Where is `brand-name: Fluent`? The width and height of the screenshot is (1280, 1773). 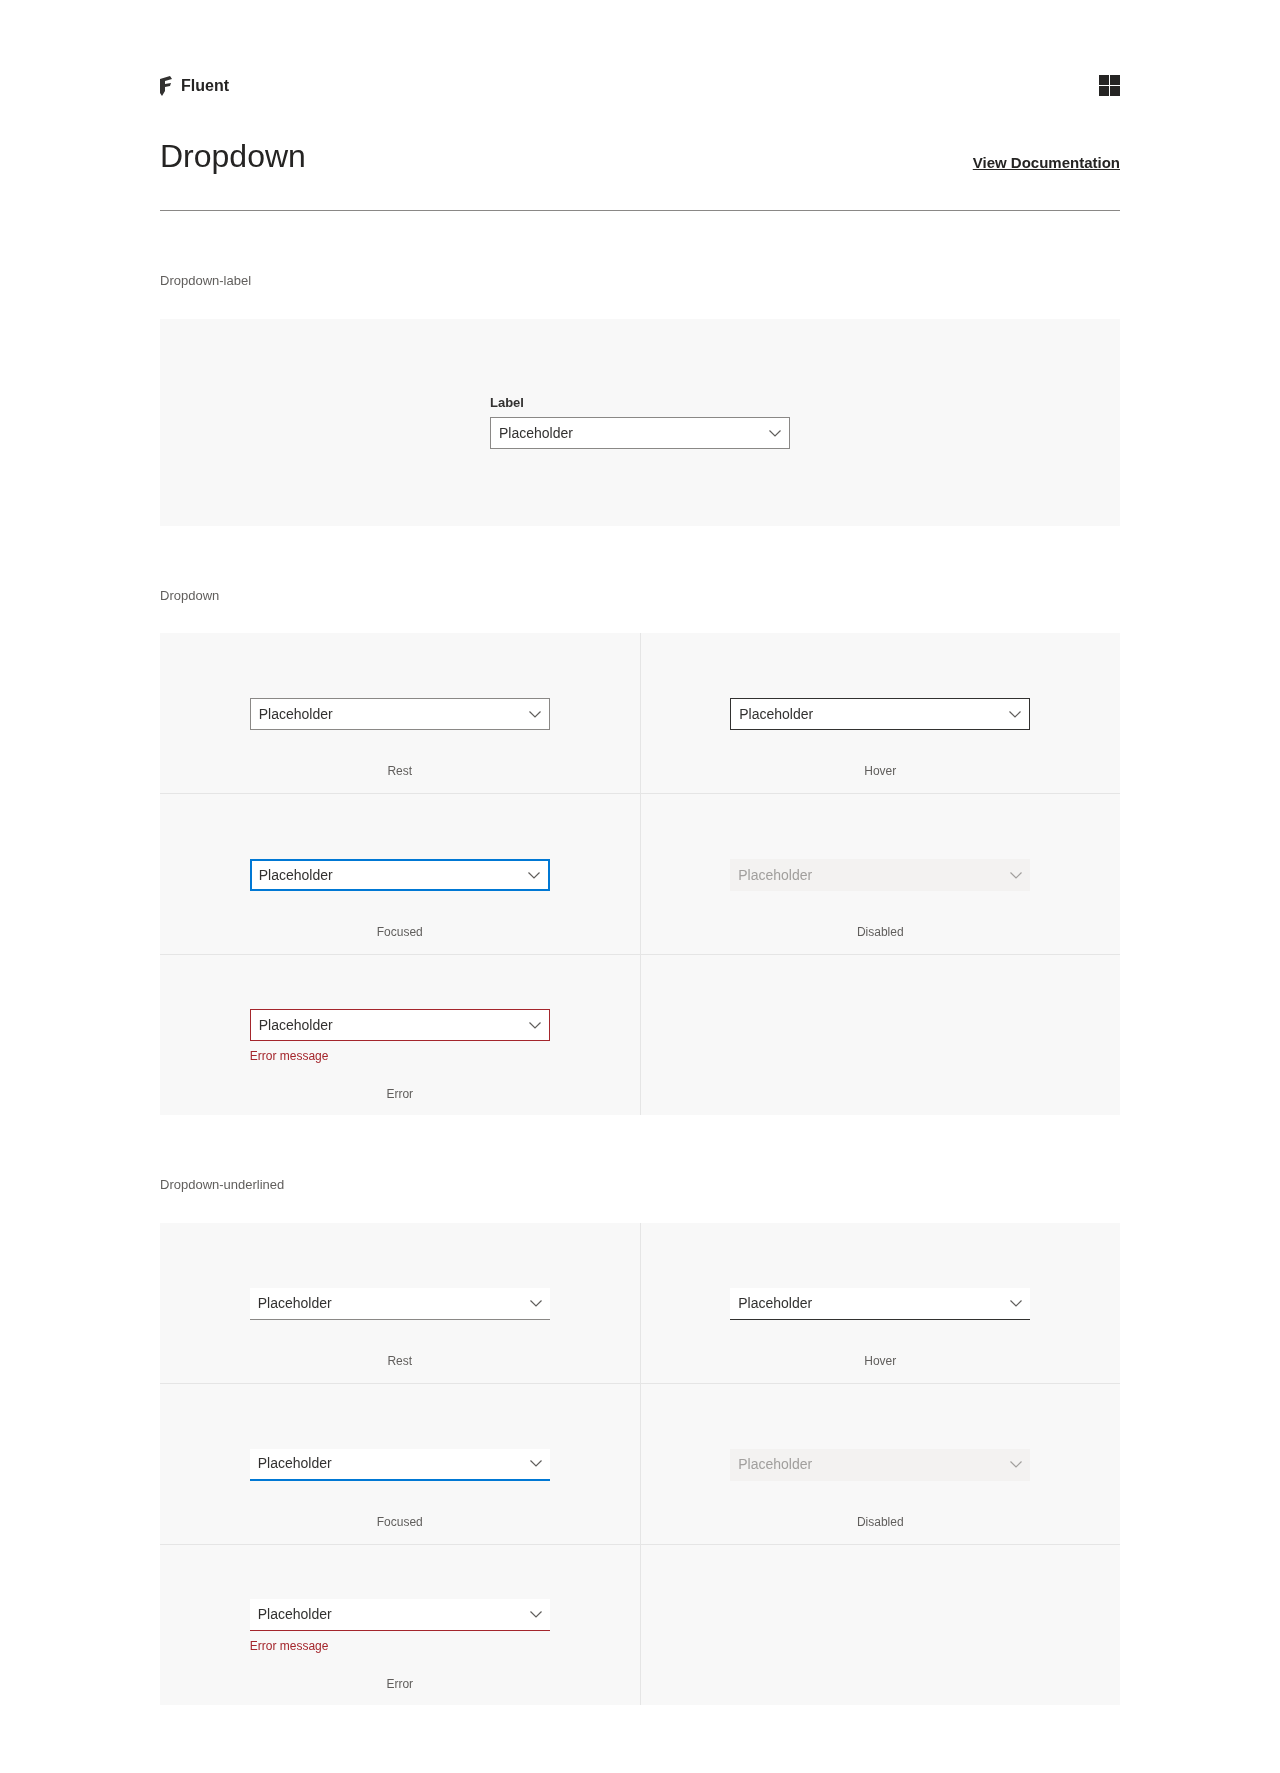
brand-name: Fluent is located at coordinates (205, 85).